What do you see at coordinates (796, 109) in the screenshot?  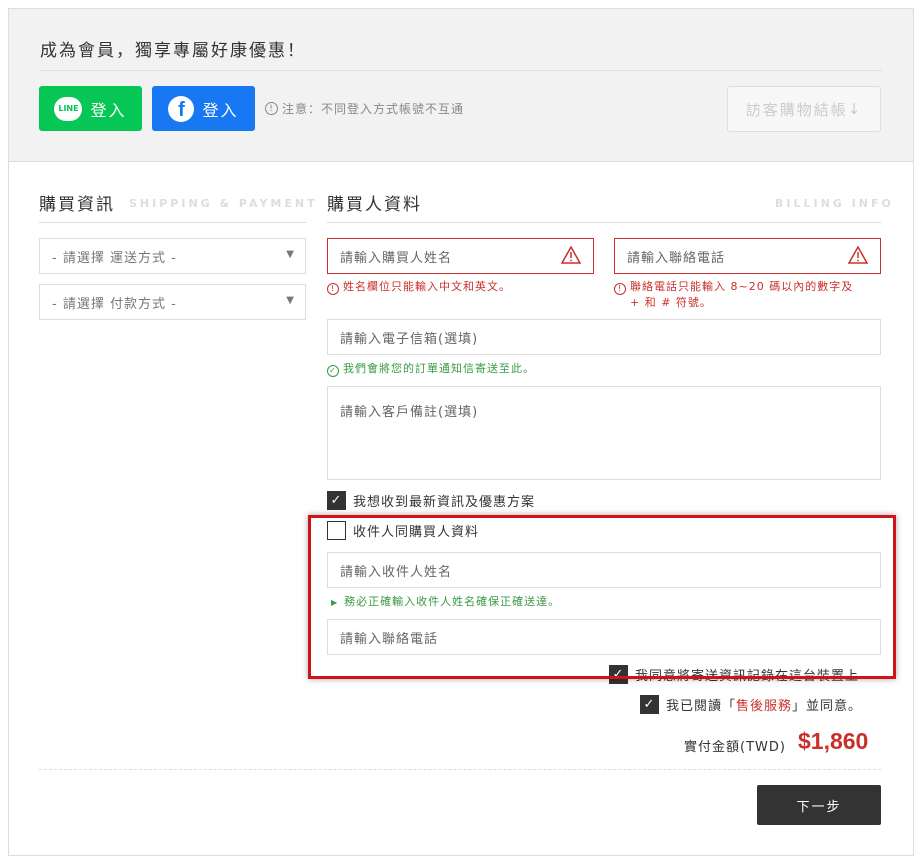 I see `guest-checkout-label: 訪客購物結帳` at bounding box center [796, 109].